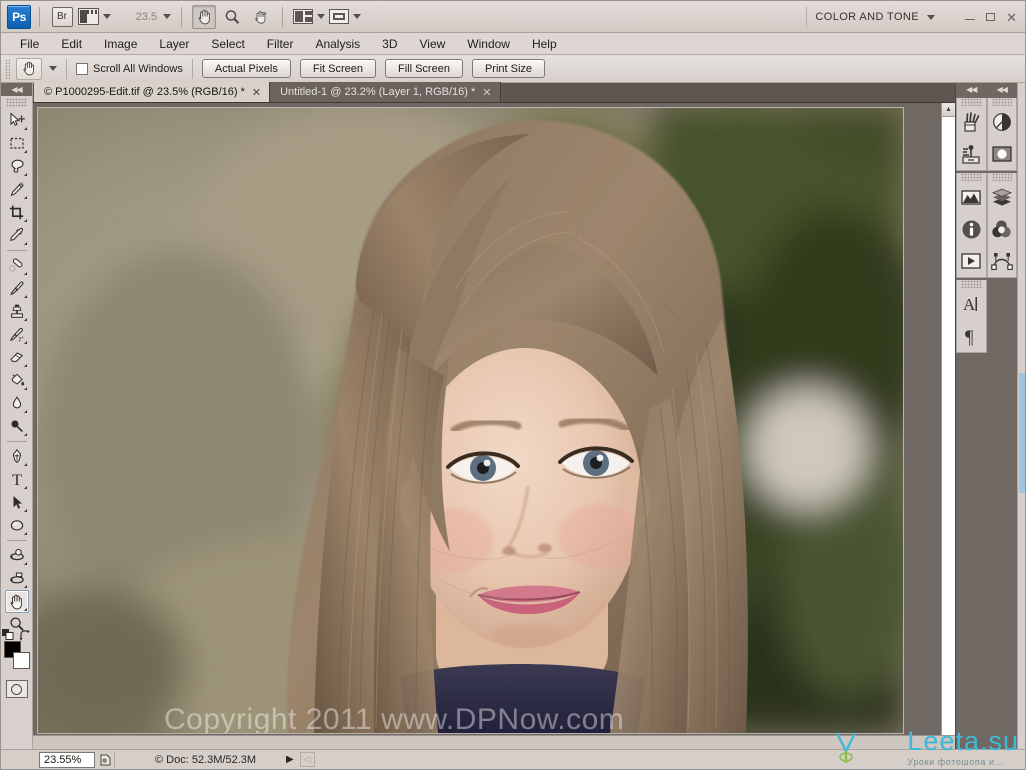 The height and width of the screenshot is (770, 1026). I want to click on actual-pixels-button: Actual Pixels, so click(246, 68).